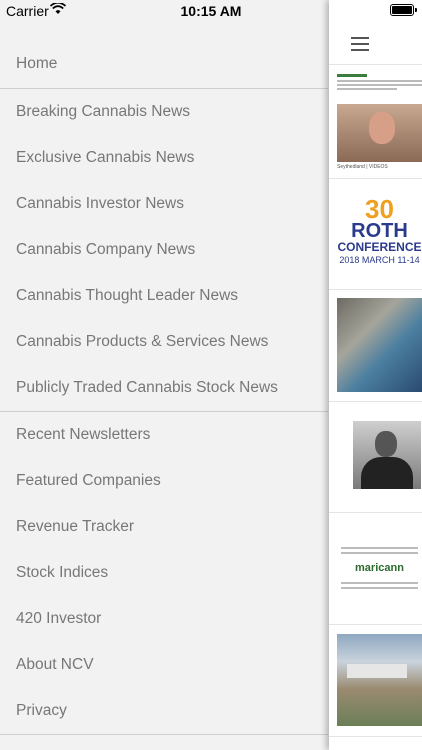  I want to click on menu-item-thought-leader-news: Cannabis Thought Leader News, so click(164, 296).